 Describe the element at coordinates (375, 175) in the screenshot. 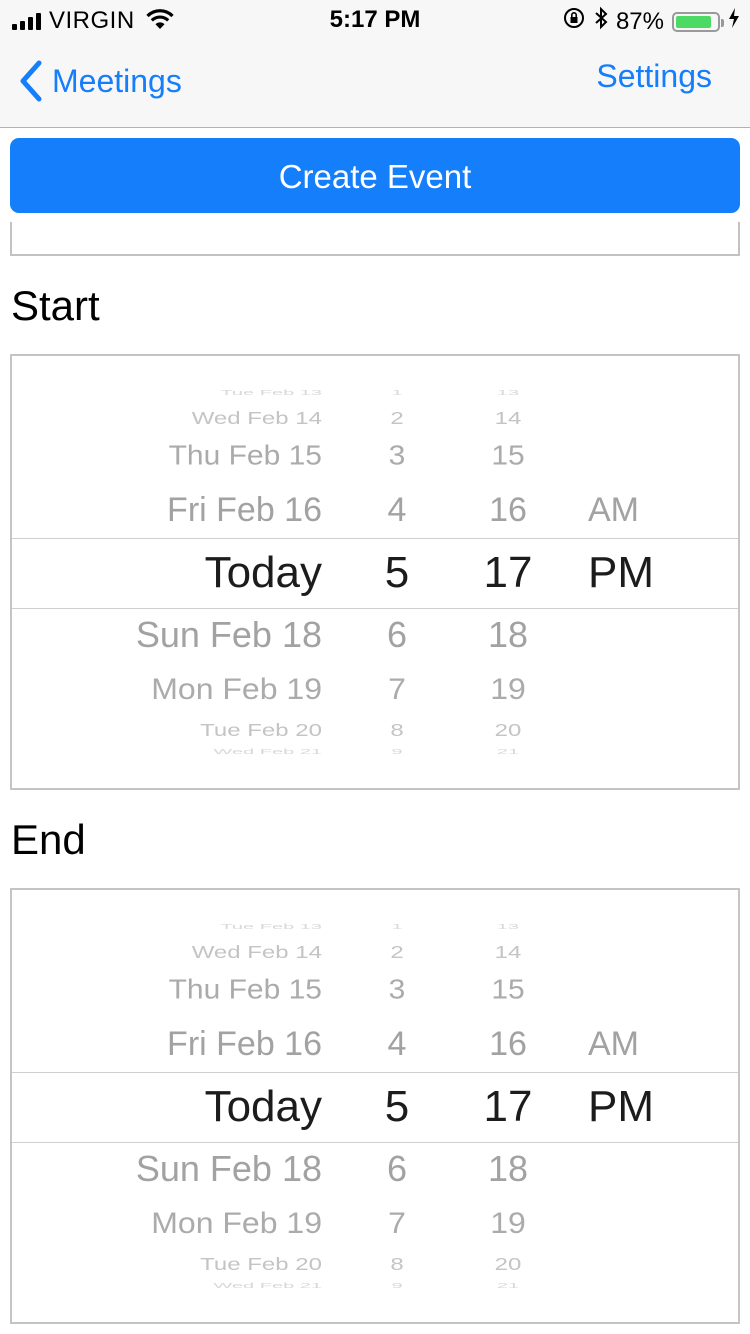

I see `create-event-button: Create Event` at that location.